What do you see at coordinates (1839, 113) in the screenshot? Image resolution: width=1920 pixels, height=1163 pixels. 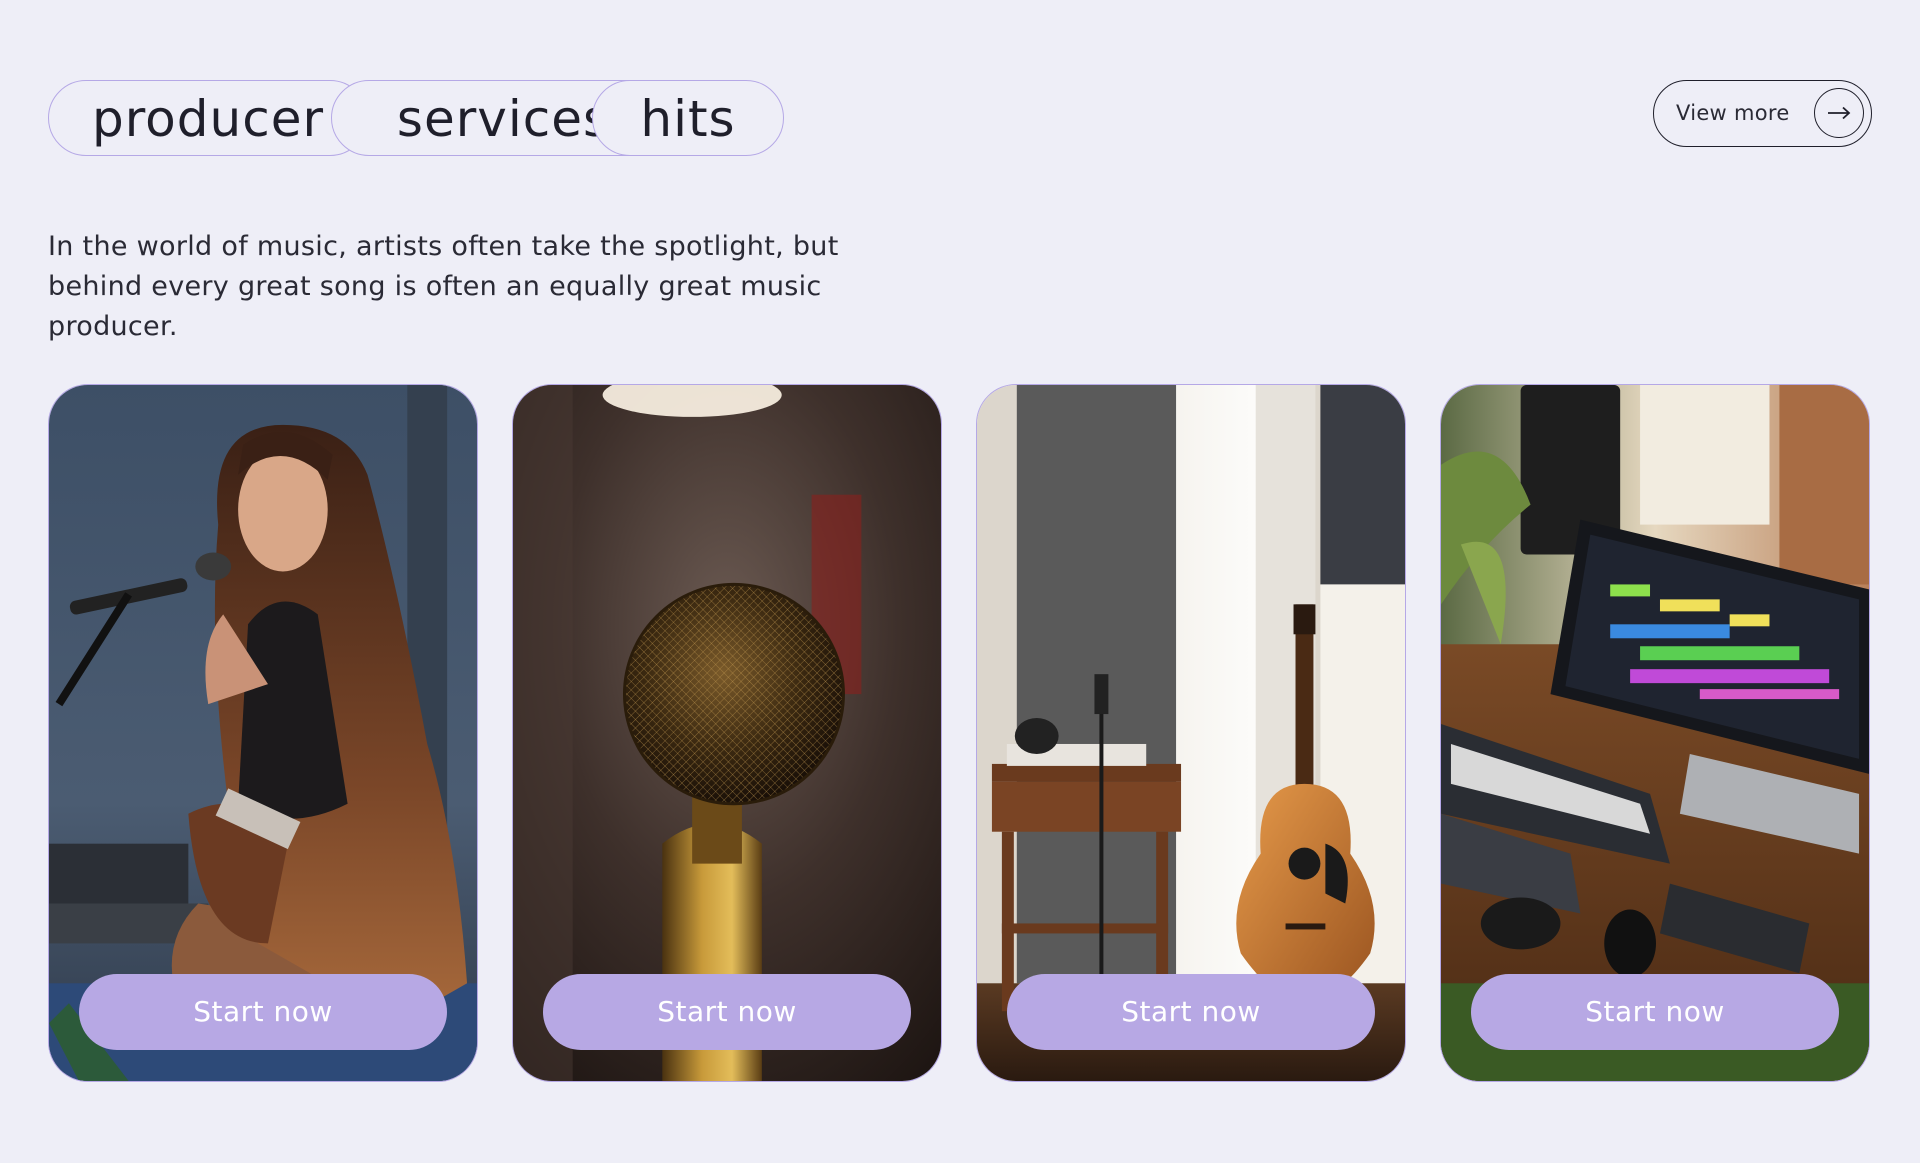 I see `arrow-right-icon` at bounding box center [1839, 113].